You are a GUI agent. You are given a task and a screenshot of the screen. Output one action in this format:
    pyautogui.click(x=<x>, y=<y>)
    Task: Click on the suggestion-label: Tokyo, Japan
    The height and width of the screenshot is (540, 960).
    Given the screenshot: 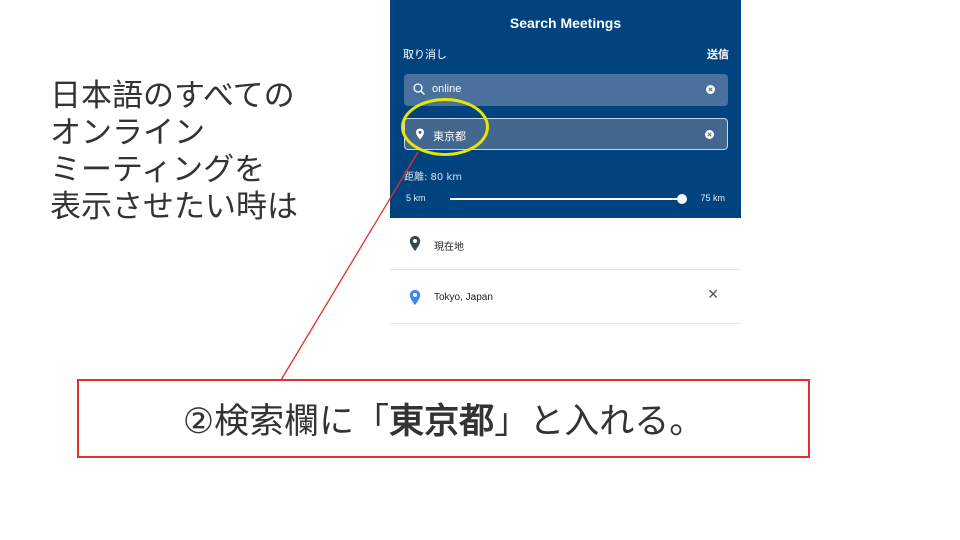 What is the action you would take?
    pyautogui.click(x=463, y=297)
    